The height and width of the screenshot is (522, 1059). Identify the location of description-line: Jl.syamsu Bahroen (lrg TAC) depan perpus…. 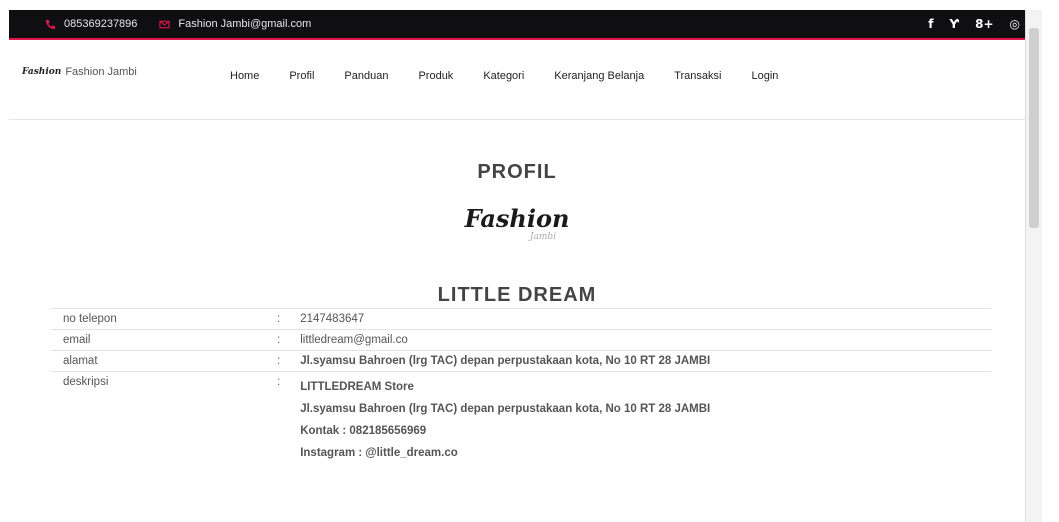
(505, 409).